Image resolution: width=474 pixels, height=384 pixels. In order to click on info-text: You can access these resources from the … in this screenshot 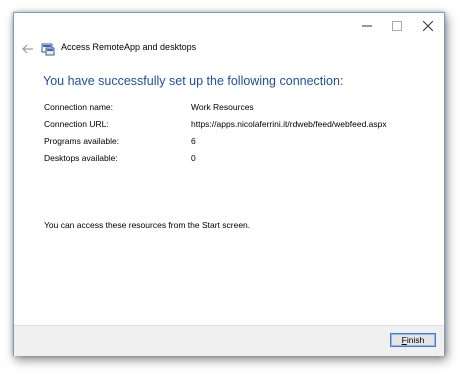, I will do `click(147, 225)`.